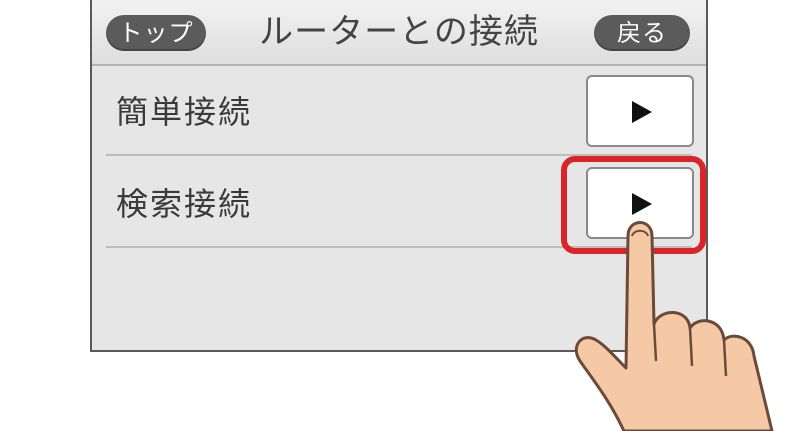 The height and width of the screenshot is (431, 800). What do you see at coordinates (156, 33) in the screenshot?
I see `top-button: トップ` at bounding box center [156, 33].